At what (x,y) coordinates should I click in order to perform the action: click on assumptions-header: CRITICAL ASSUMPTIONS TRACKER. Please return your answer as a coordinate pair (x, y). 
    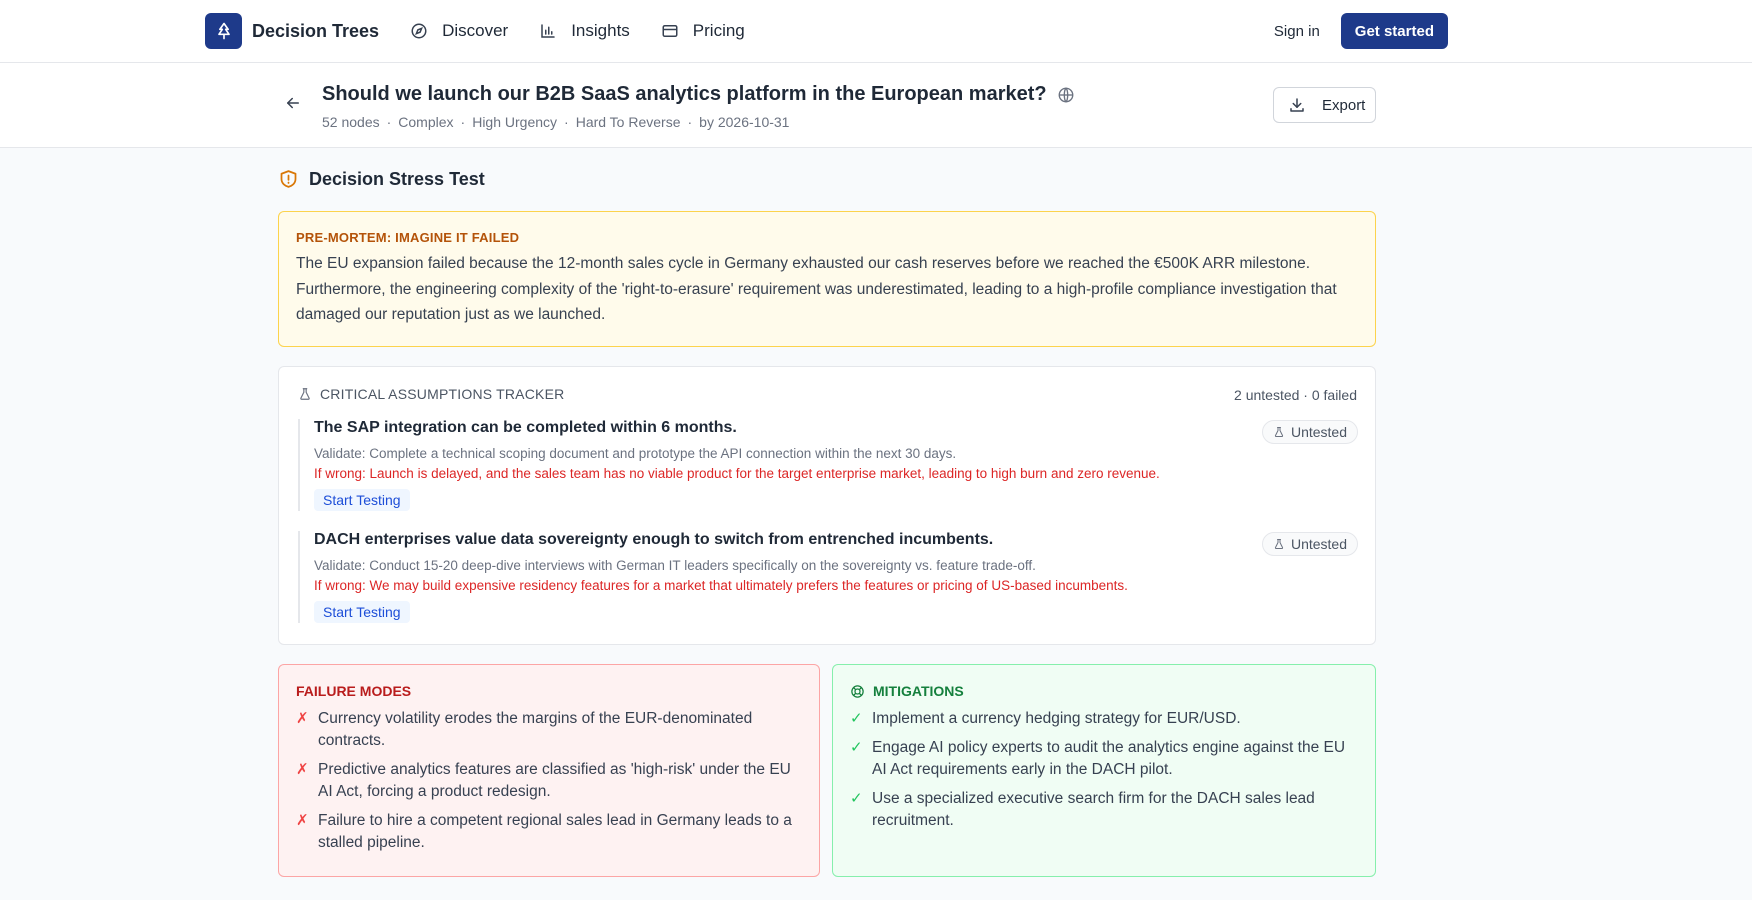
    Looking at the image, I should click on (431, 394).